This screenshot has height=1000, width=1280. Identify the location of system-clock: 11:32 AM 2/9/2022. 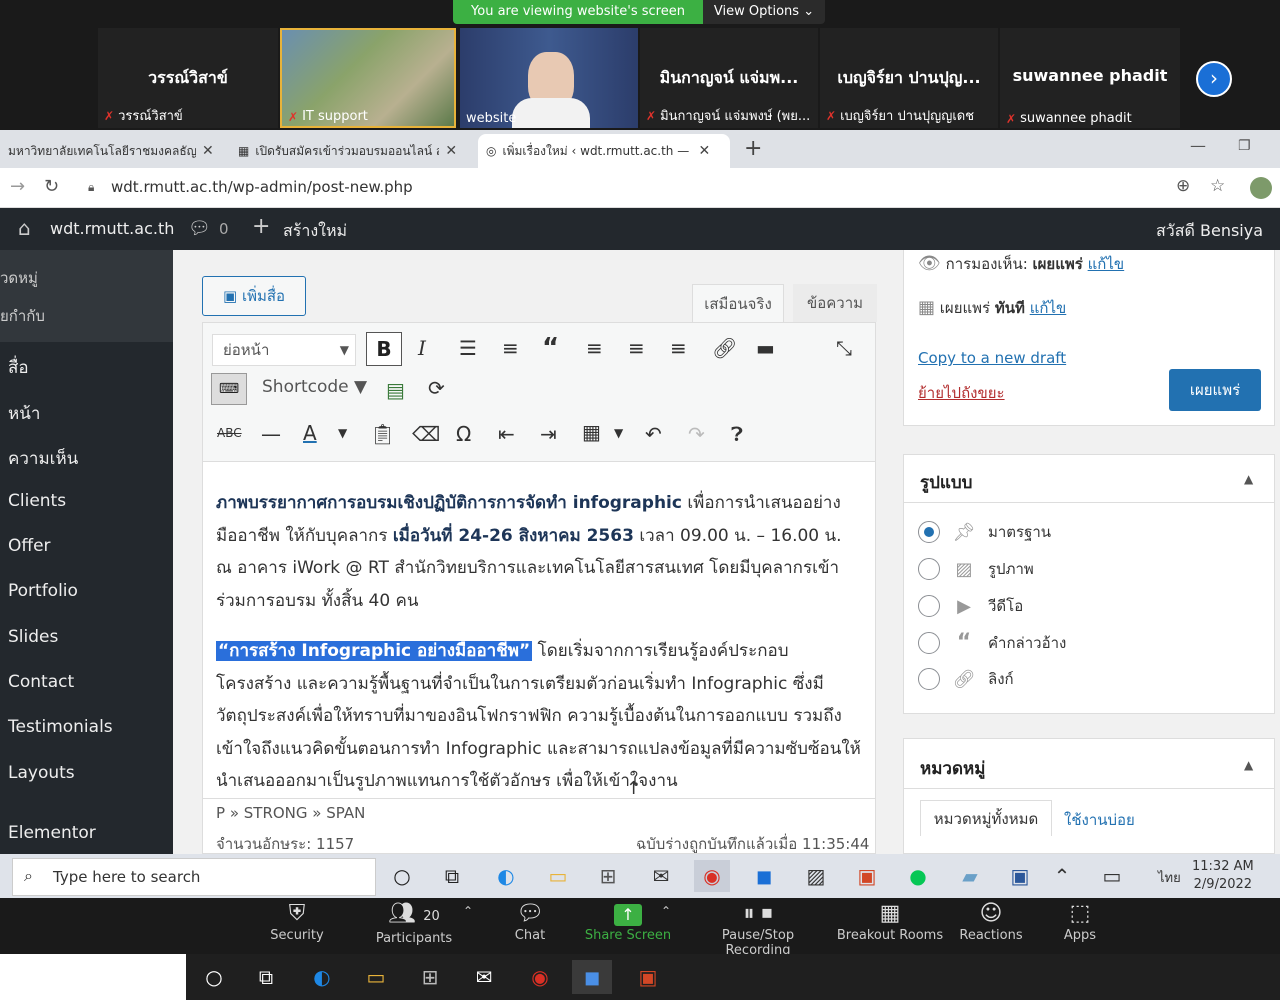
(1223, 876).